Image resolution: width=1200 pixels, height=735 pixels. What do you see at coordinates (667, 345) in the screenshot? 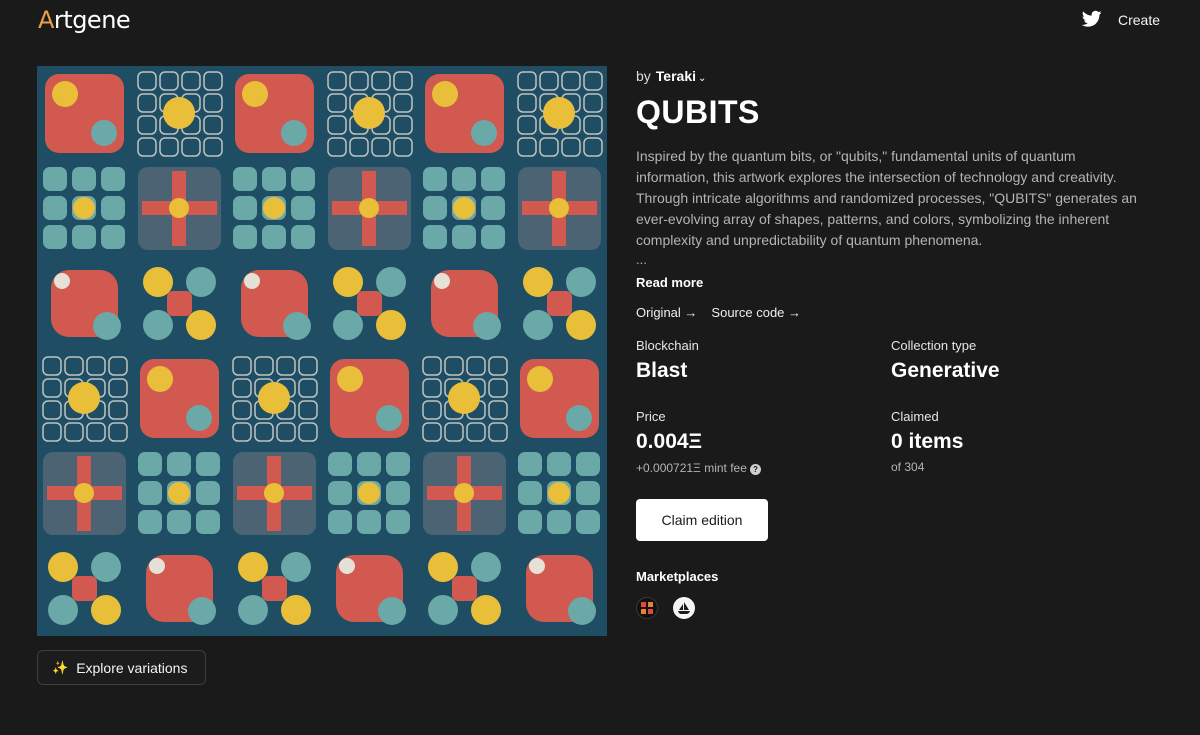
I see `blockchain-label: Blockchain` at bounding box center [667, 345].